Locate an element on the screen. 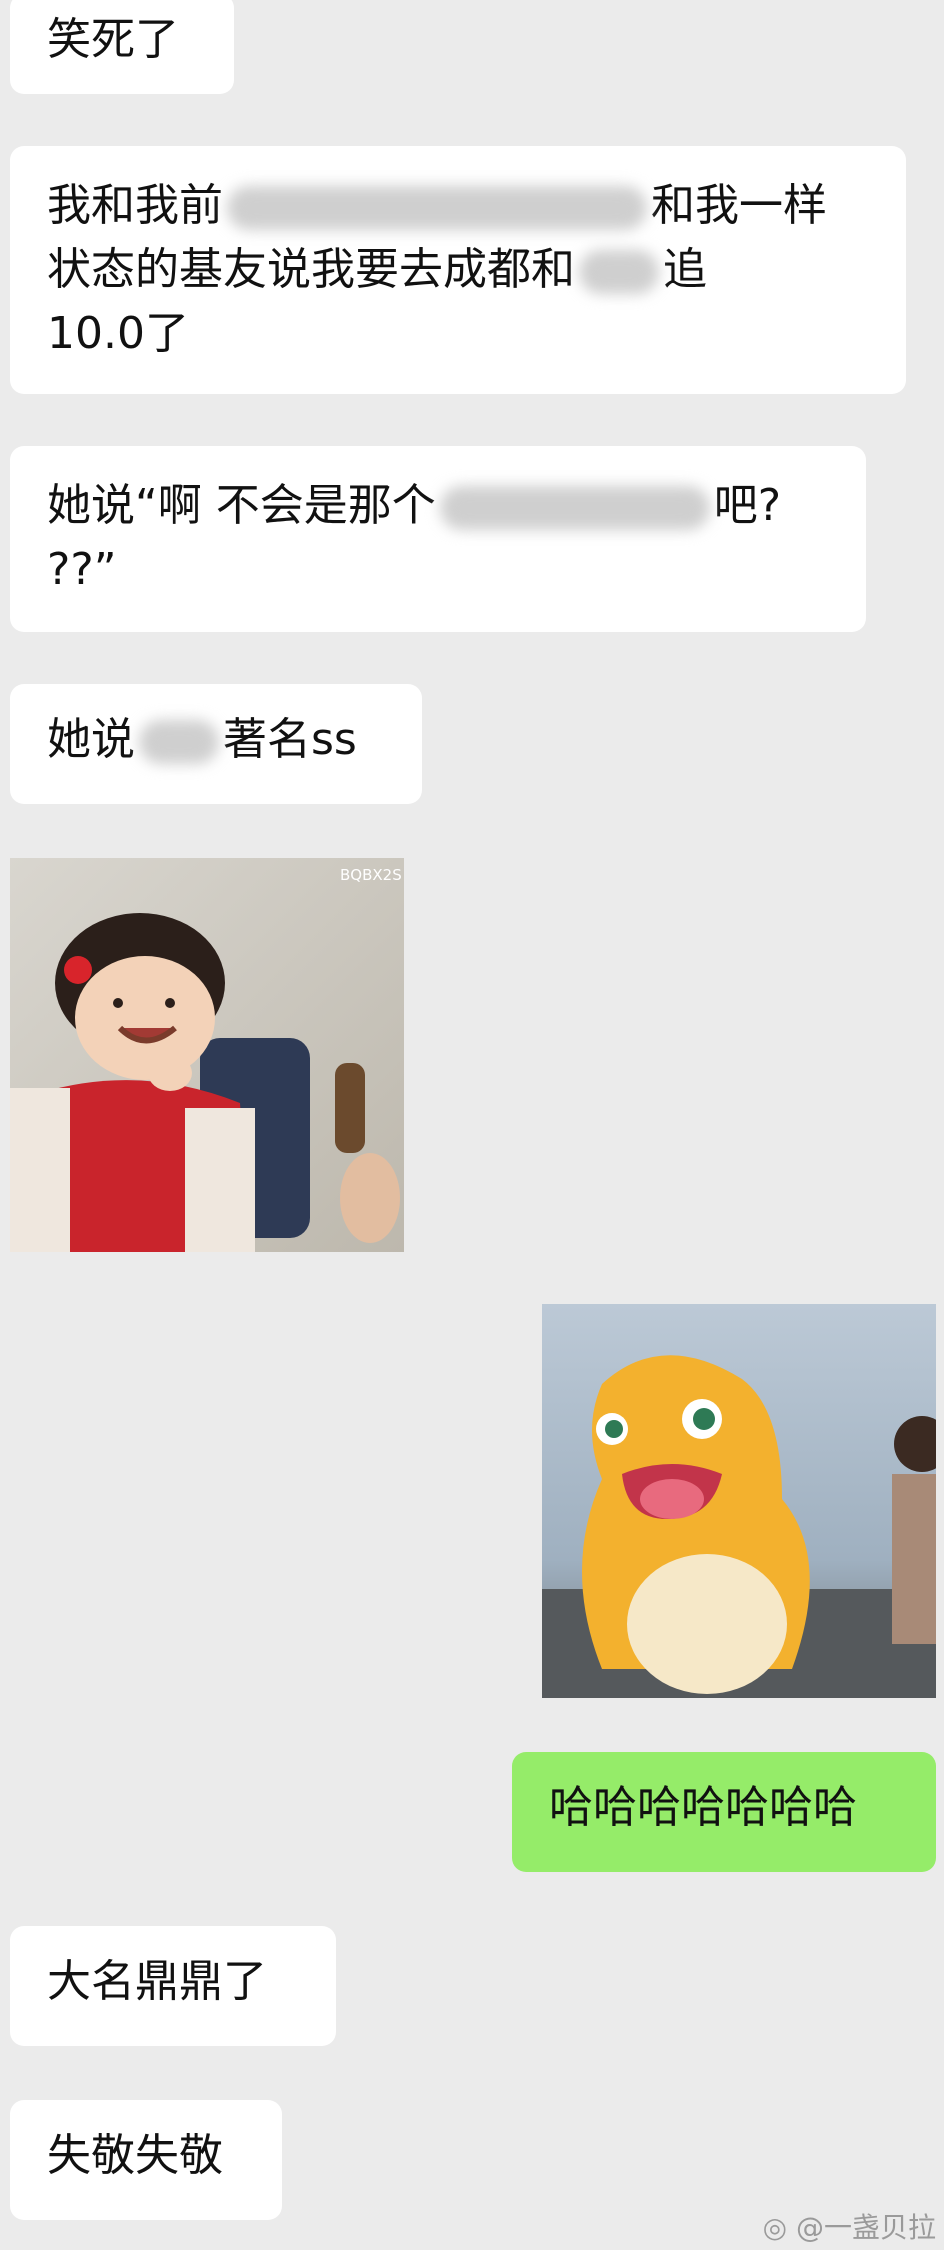  message-bubble: 哈哈哈哈哈哈哈 is located at coordinates (724, 1812).